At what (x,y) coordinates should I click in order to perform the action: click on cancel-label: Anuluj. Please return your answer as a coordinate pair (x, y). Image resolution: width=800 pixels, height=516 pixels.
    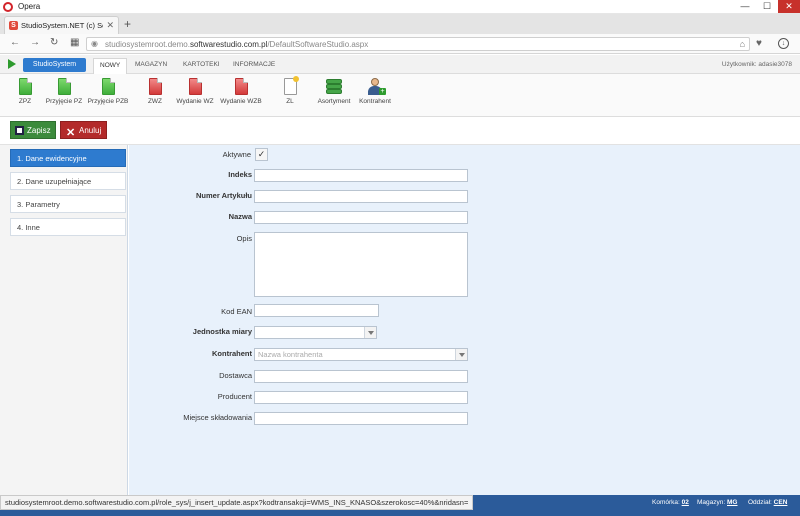
    Looking at the image, I should click on (90, 130).